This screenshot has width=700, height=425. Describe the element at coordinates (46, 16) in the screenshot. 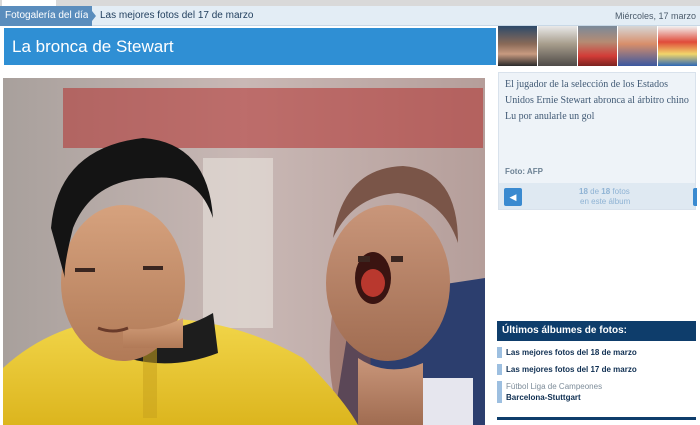

I see `breadcrumb-section-link: Fotogalería del día` at that location.